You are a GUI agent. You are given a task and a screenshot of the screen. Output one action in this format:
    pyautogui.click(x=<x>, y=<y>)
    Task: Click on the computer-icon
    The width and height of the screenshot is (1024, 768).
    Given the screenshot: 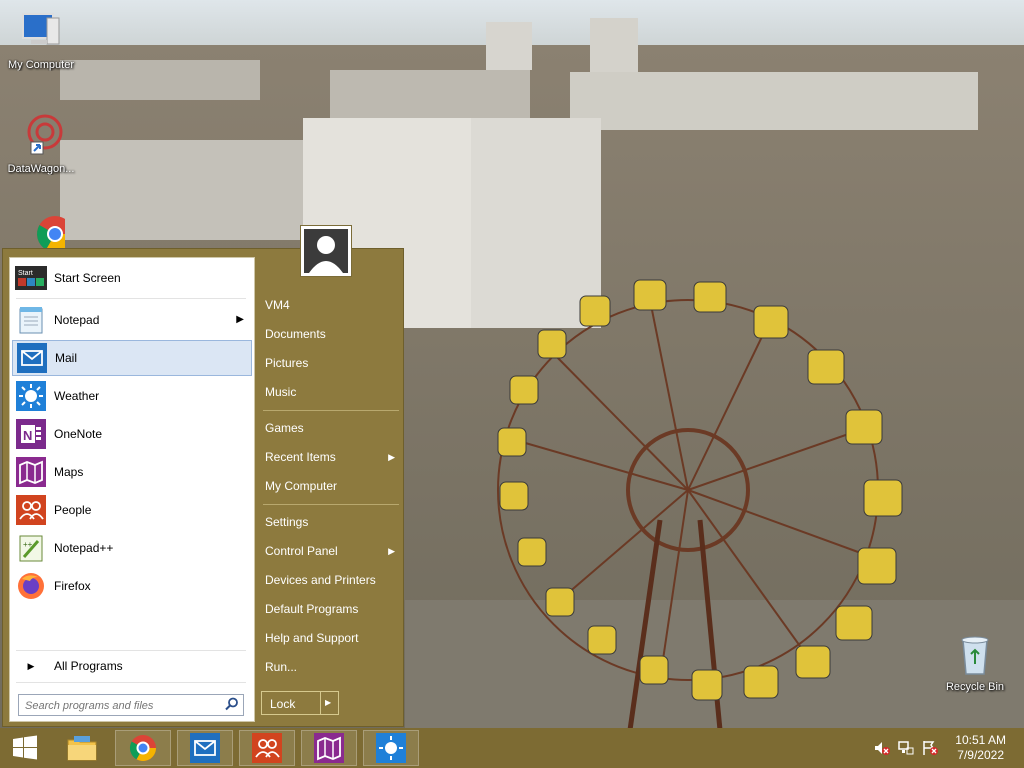 What is the action you would take?
    pyautogui.click(x=41, y=29)
    